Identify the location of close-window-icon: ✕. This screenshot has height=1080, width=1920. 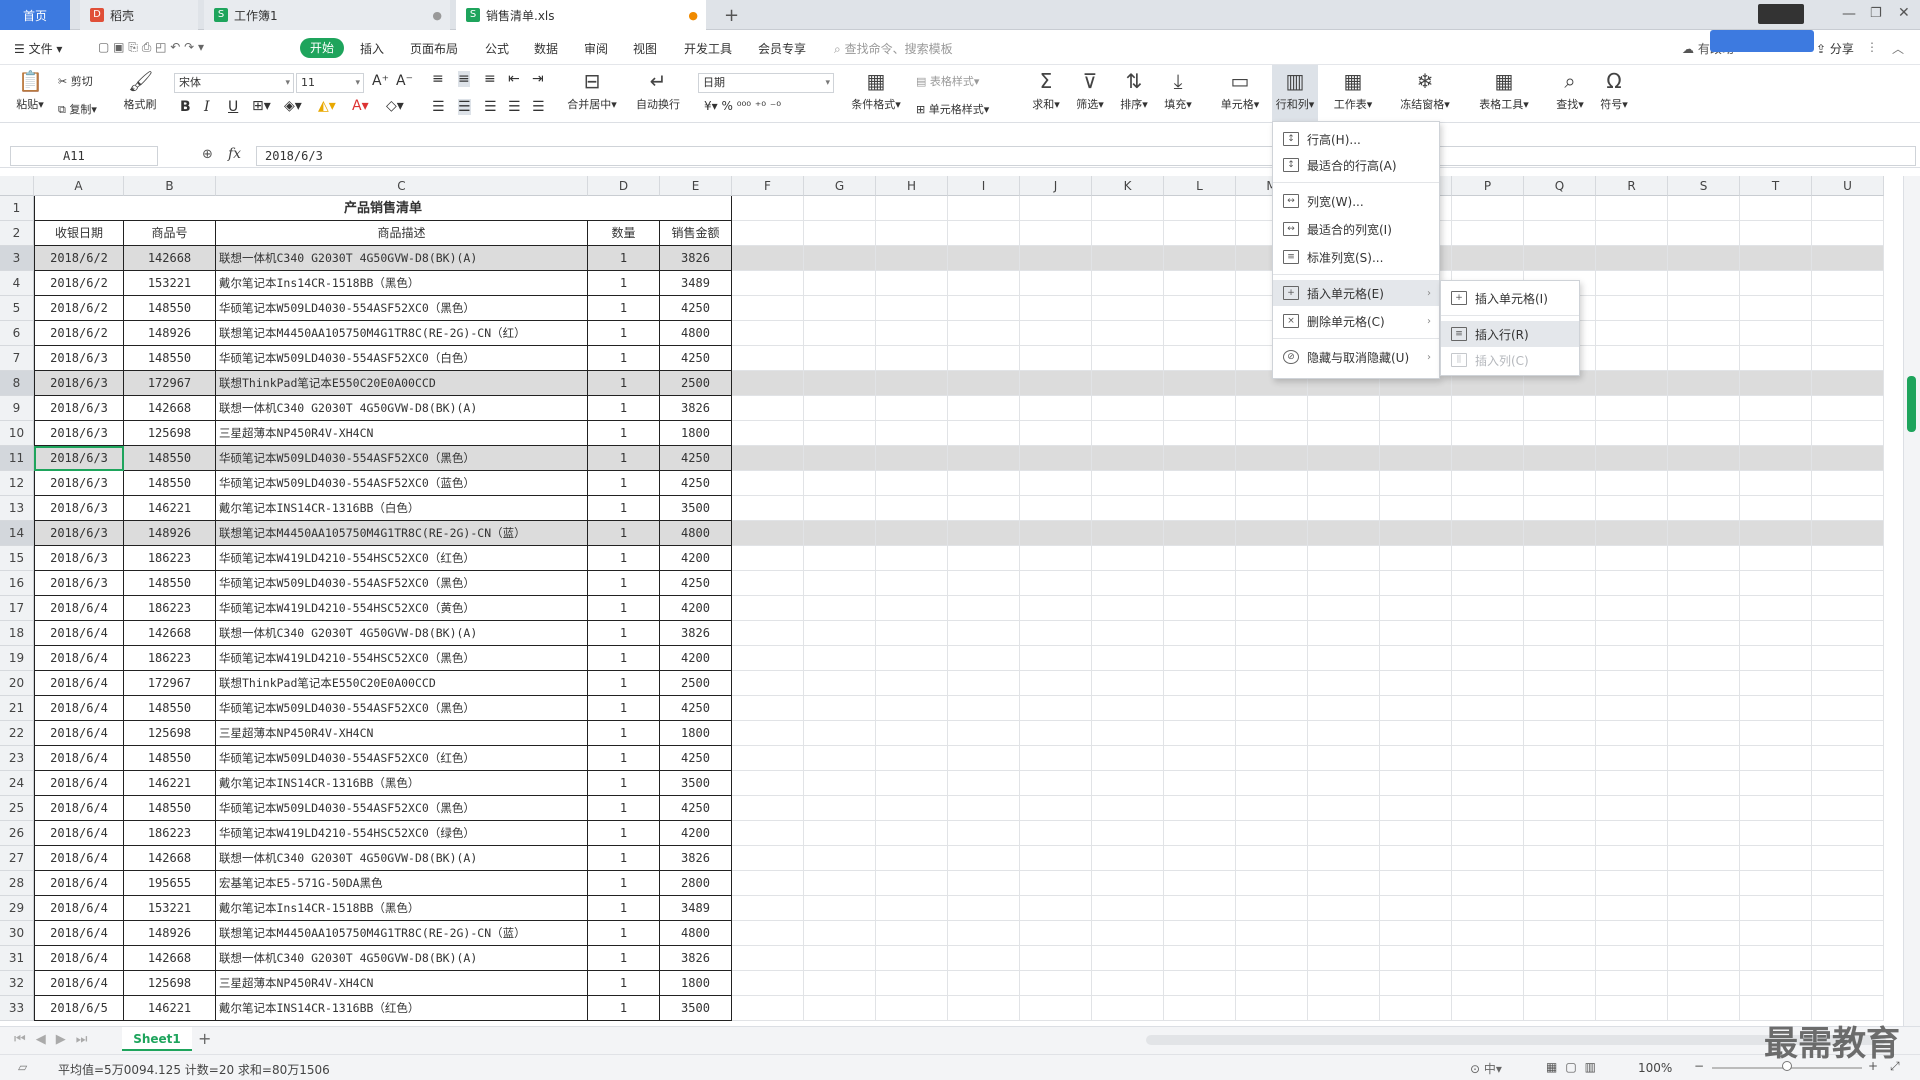
(1904, 13).